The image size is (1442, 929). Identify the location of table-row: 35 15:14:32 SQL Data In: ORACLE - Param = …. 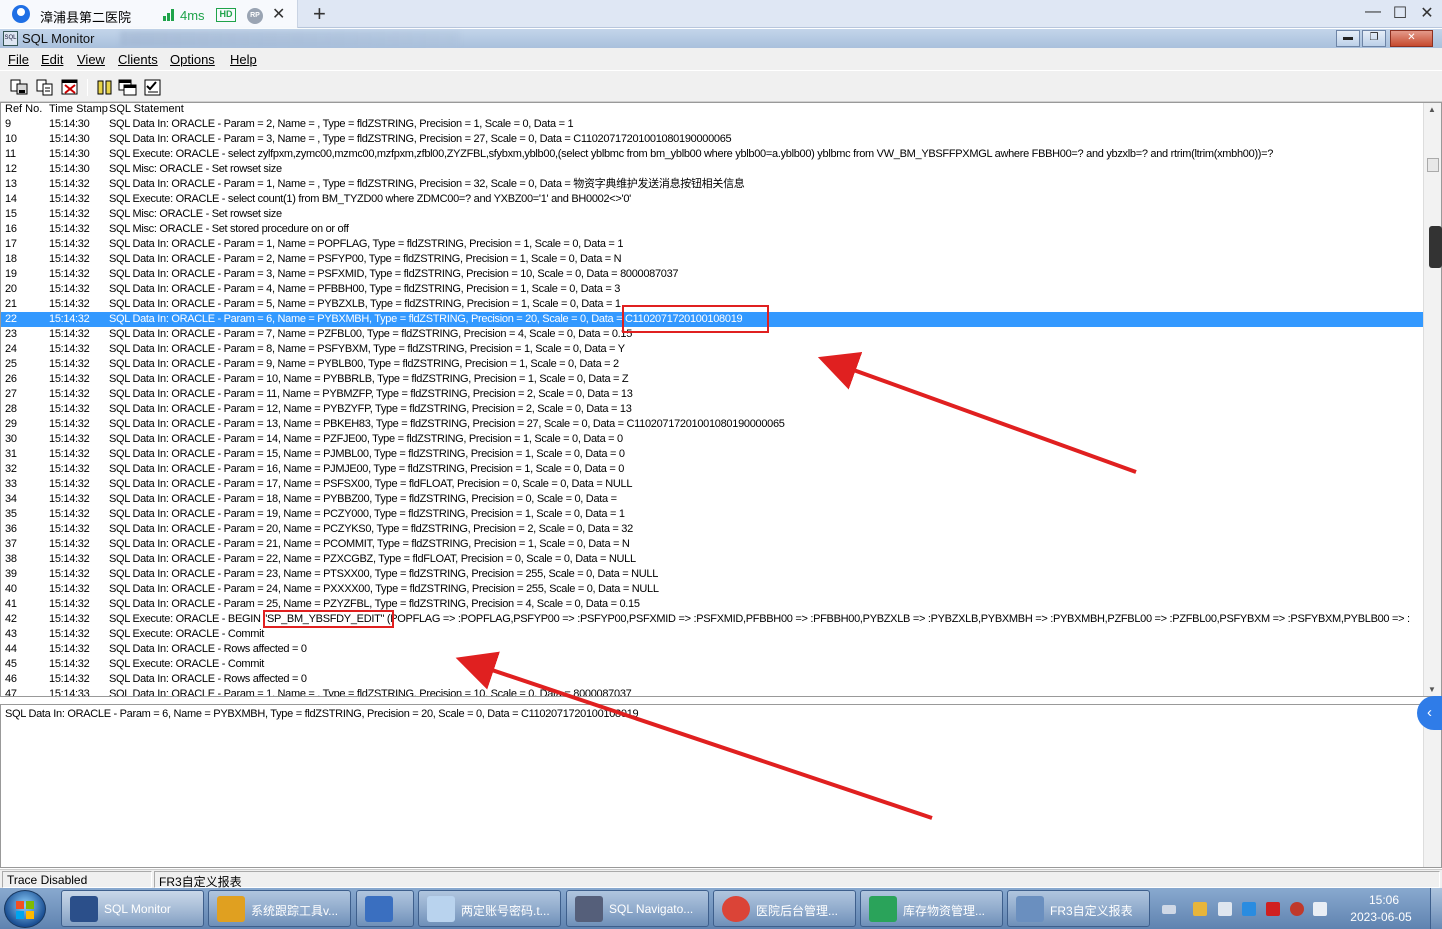
(712, 514).